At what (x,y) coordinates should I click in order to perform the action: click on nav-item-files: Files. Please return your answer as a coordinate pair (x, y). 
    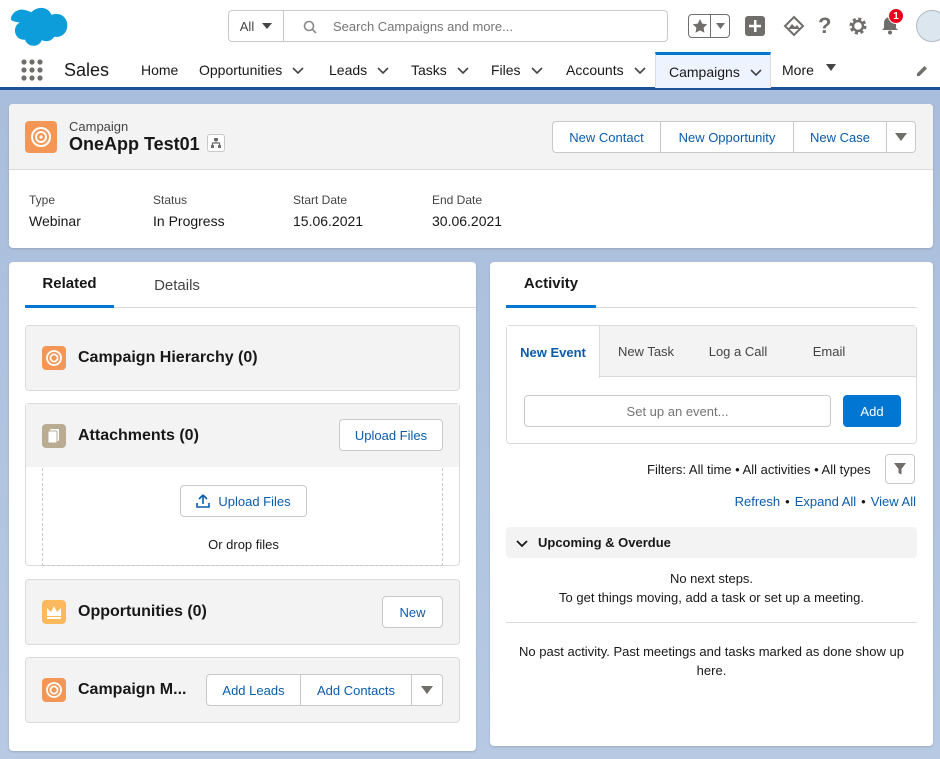
    Looking at the image, I should click on (517, 70).